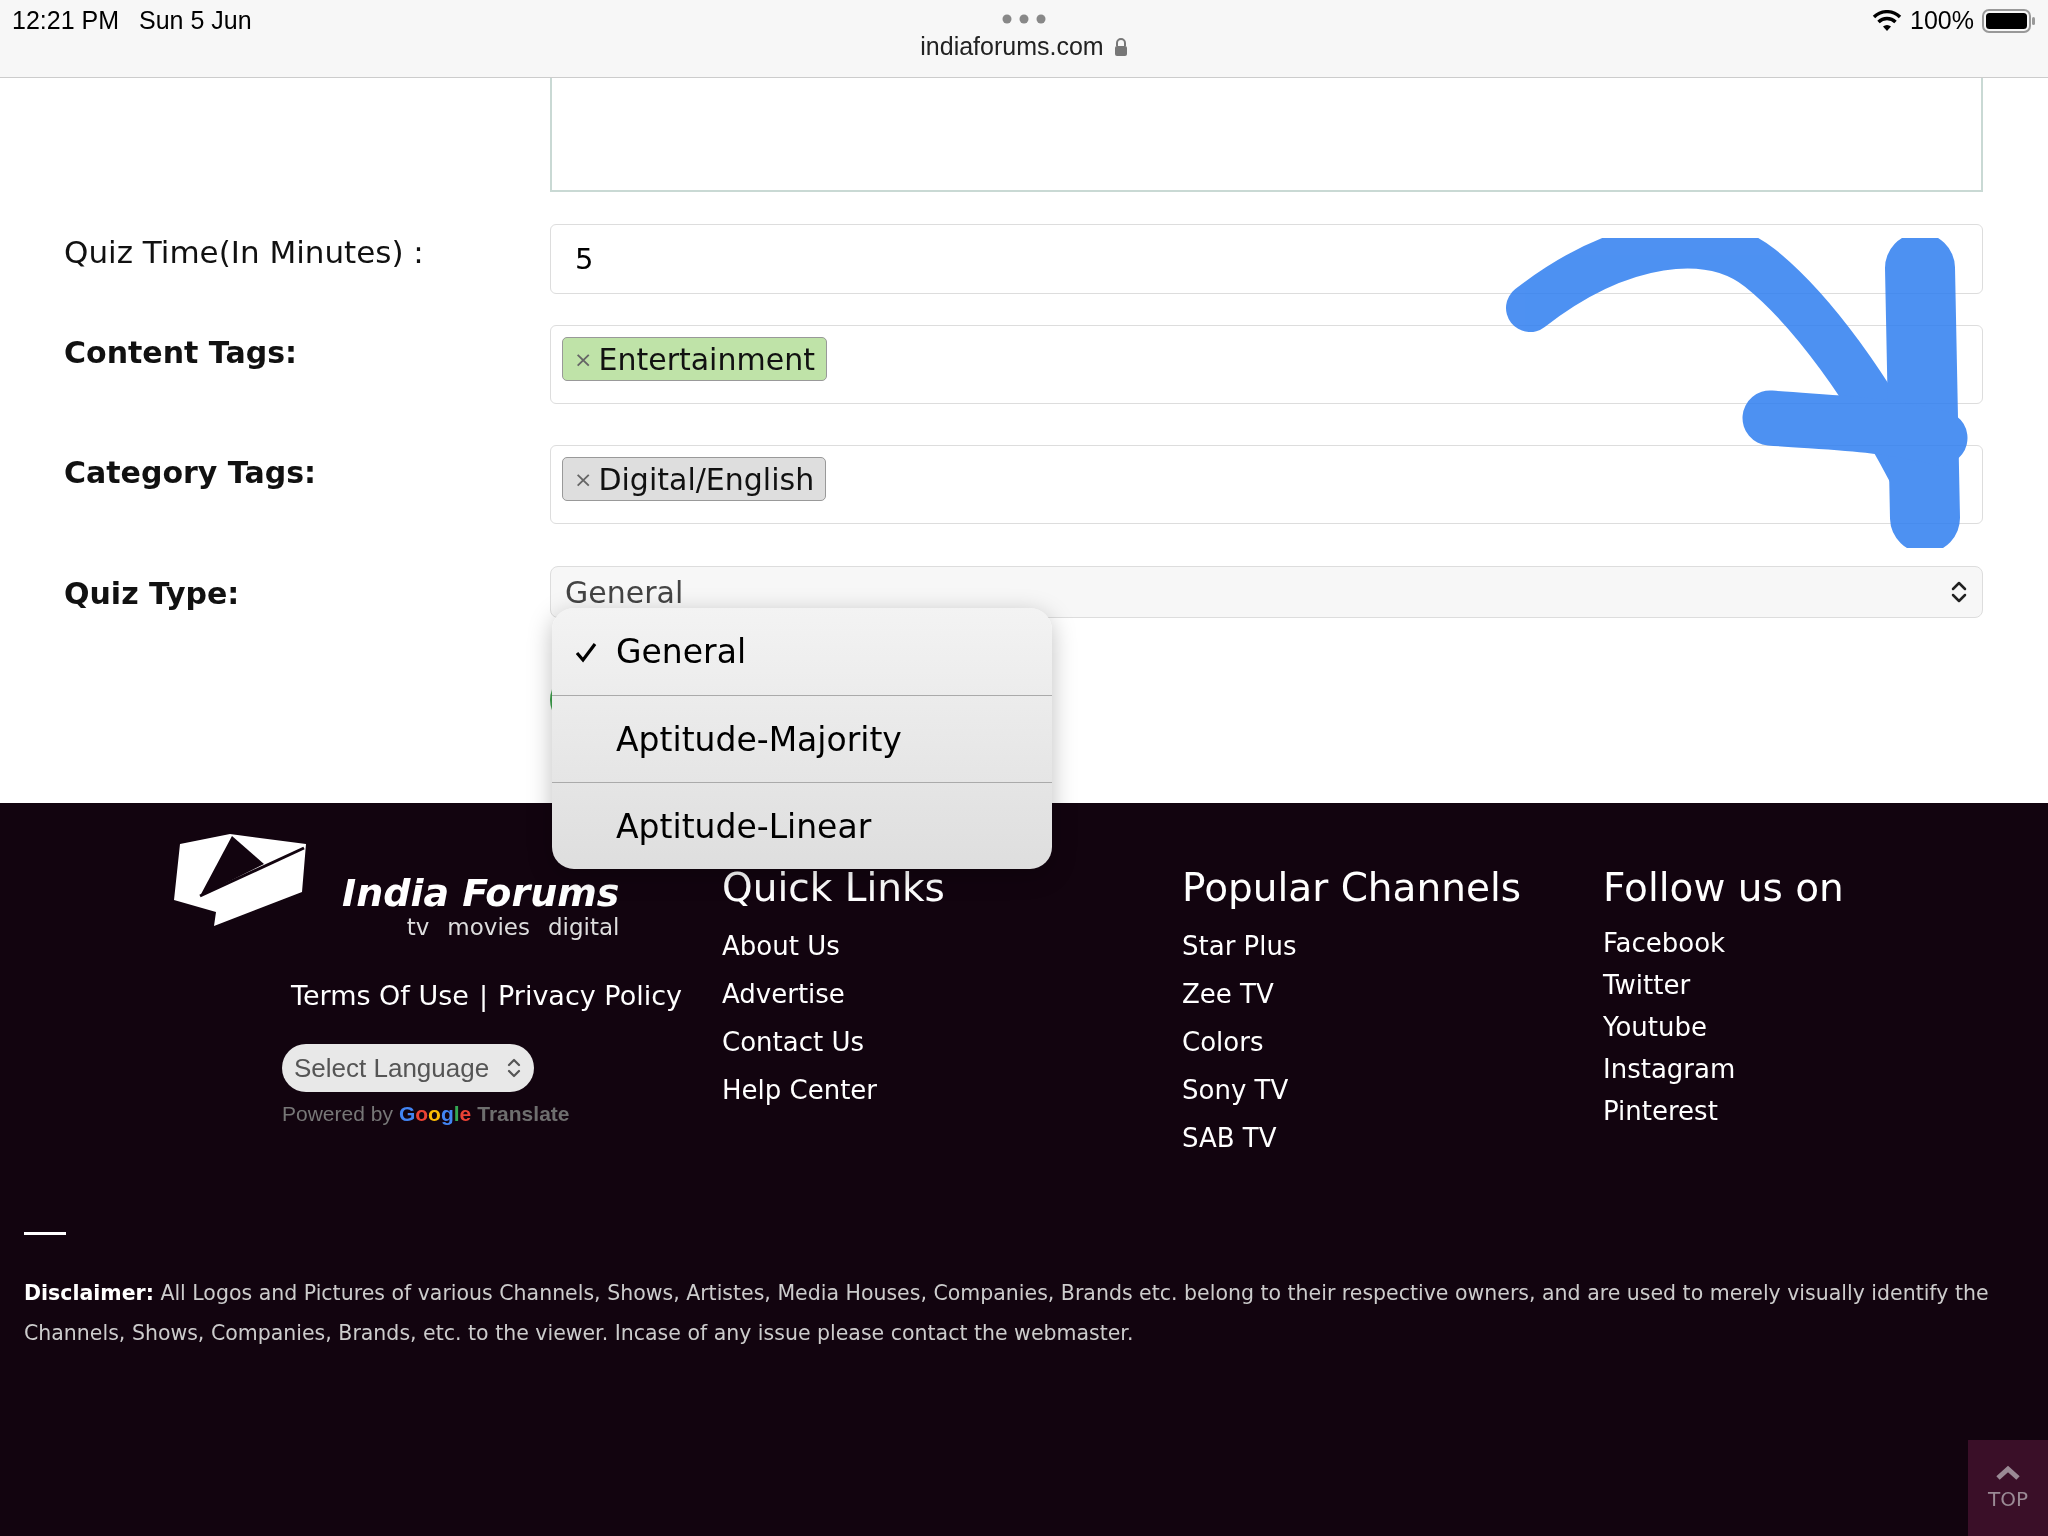 The height and width of the screenshot is (1536, 2048). What do you see at coordinates (802, 738) in the screenshot?
I see `dropdown-option: Aptitude-Majority` at bounding box center [802, 738].